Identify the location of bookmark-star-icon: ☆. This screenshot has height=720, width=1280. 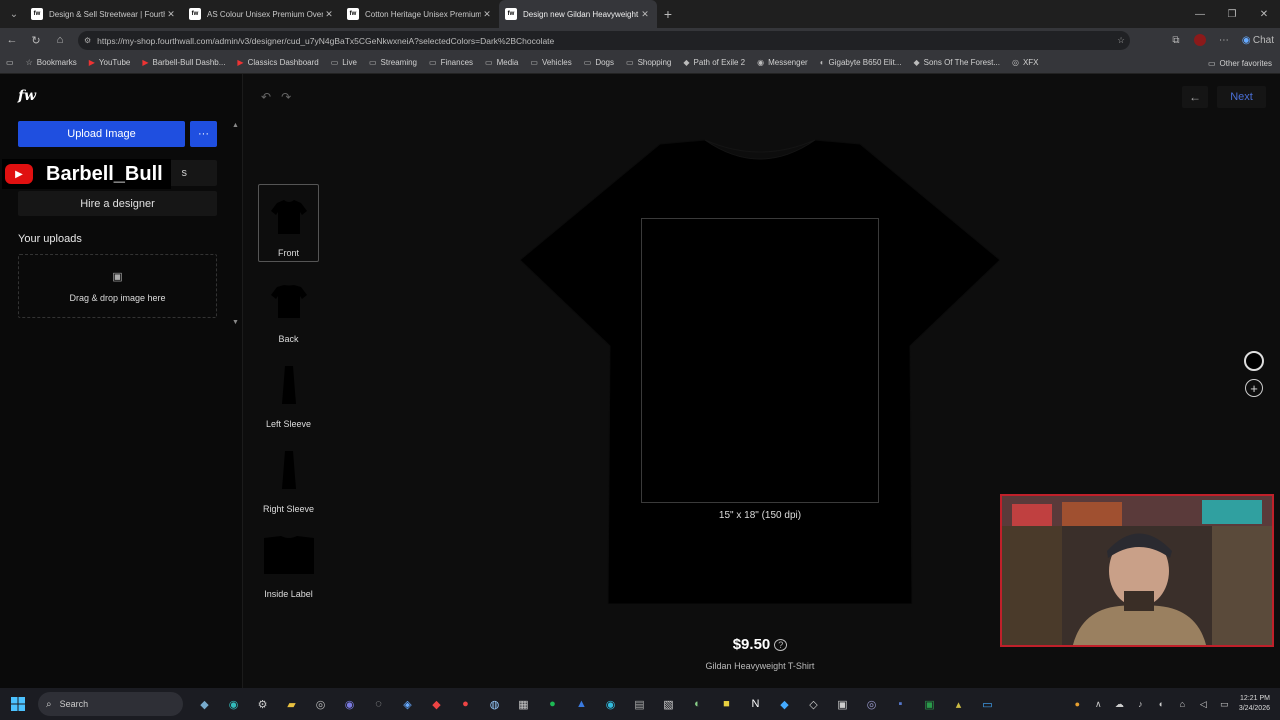
(1121, 40).